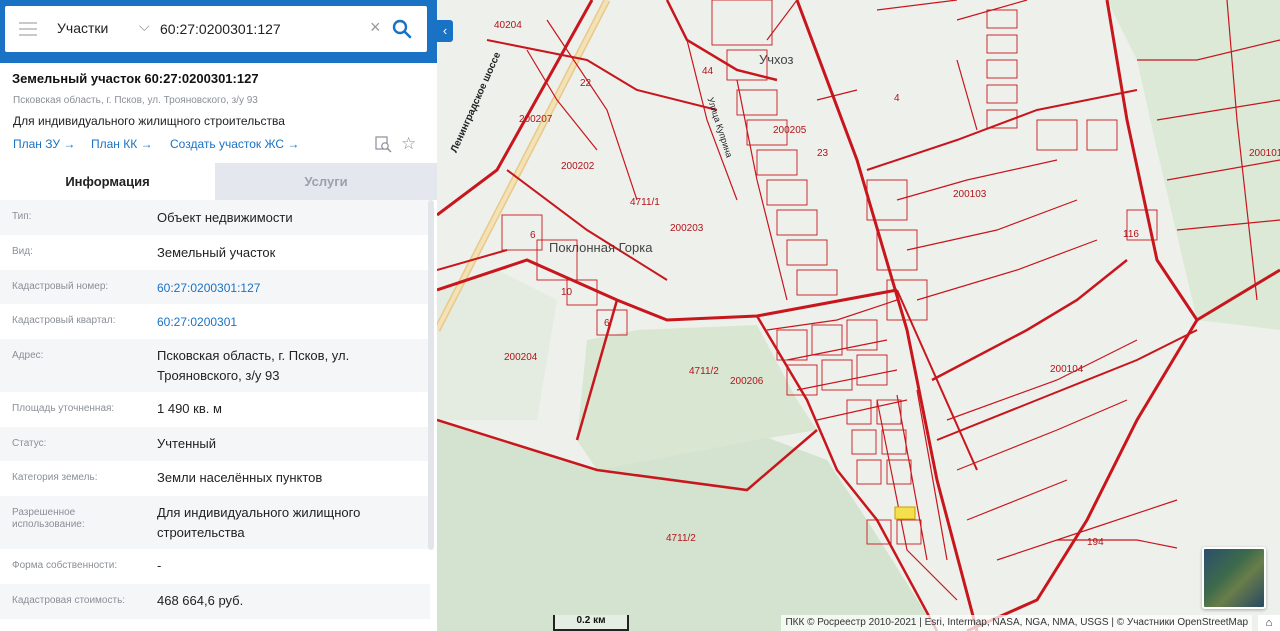  What do you see at coordinates (22, 251) in the screenshot?
I see `attr-label: Вид:` at bounding box center [22, 251].